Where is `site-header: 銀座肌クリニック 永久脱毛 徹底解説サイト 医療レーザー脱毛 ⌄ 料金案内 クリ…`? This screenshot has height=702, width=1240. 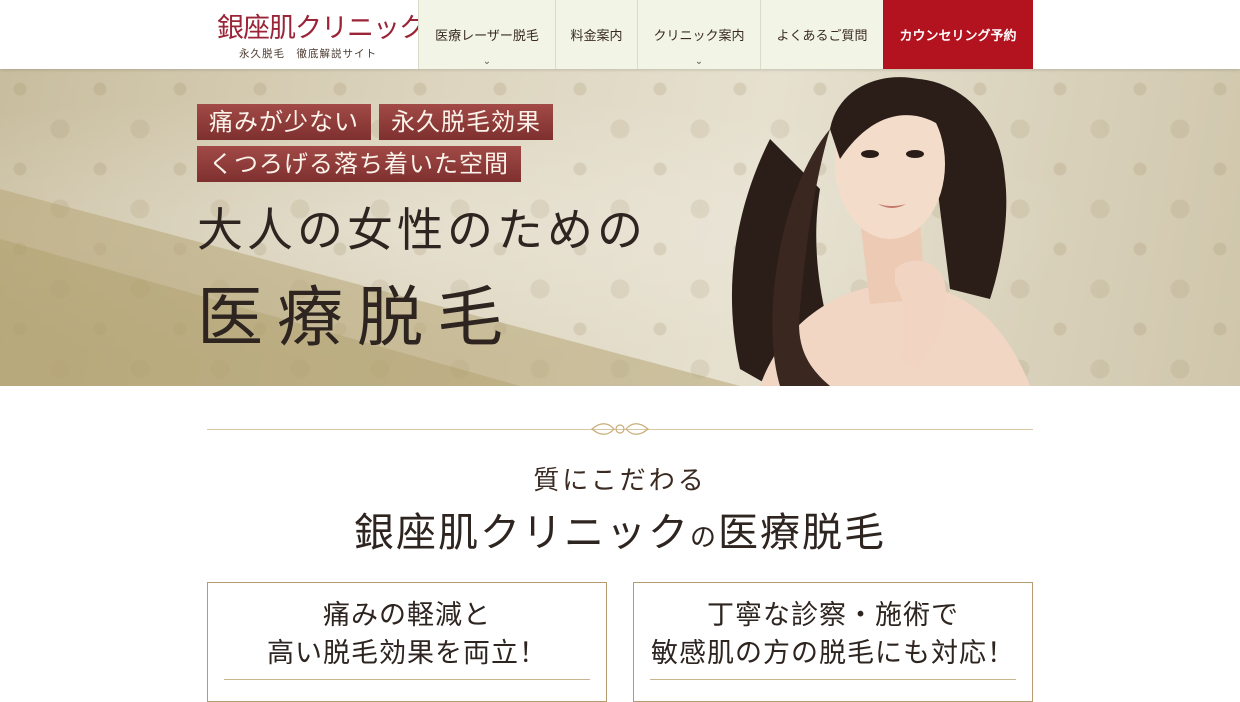 site-header: 銀座肌クリニック 永久脱毛 徹底解説サイト 医療レーザー脱毛 ⌄ 料金案内 クリ… is located at coordinates (620, 34).